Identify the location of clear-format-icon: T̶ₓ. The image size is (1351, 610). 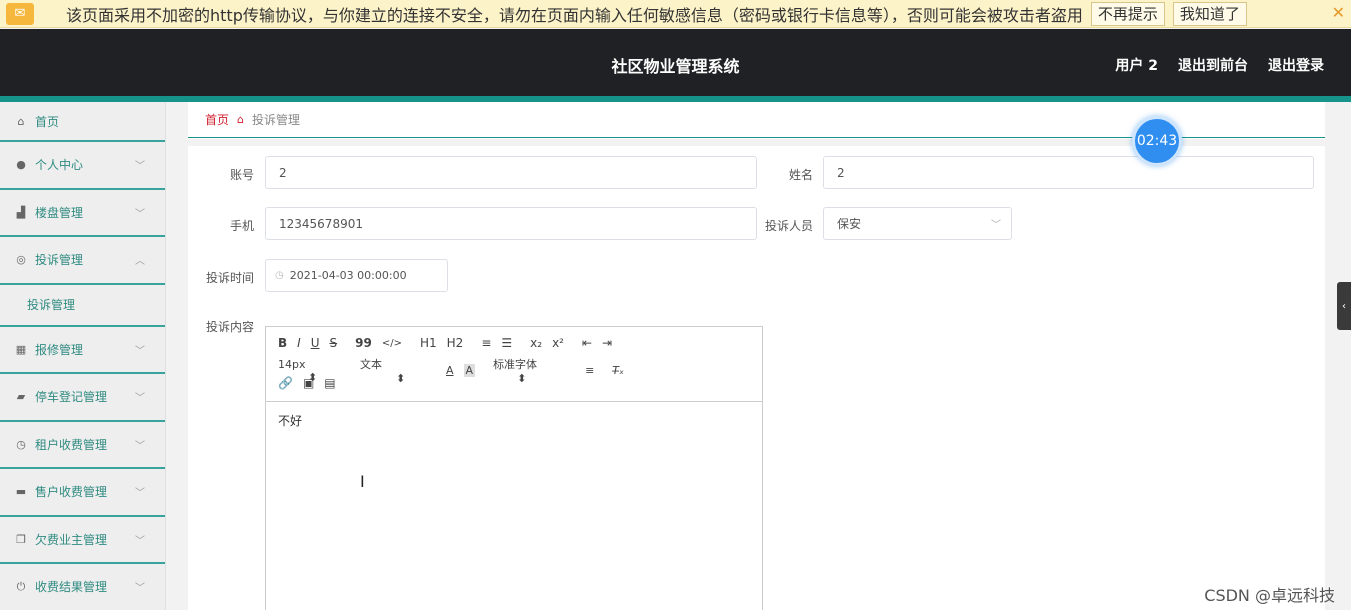
(618, 370).